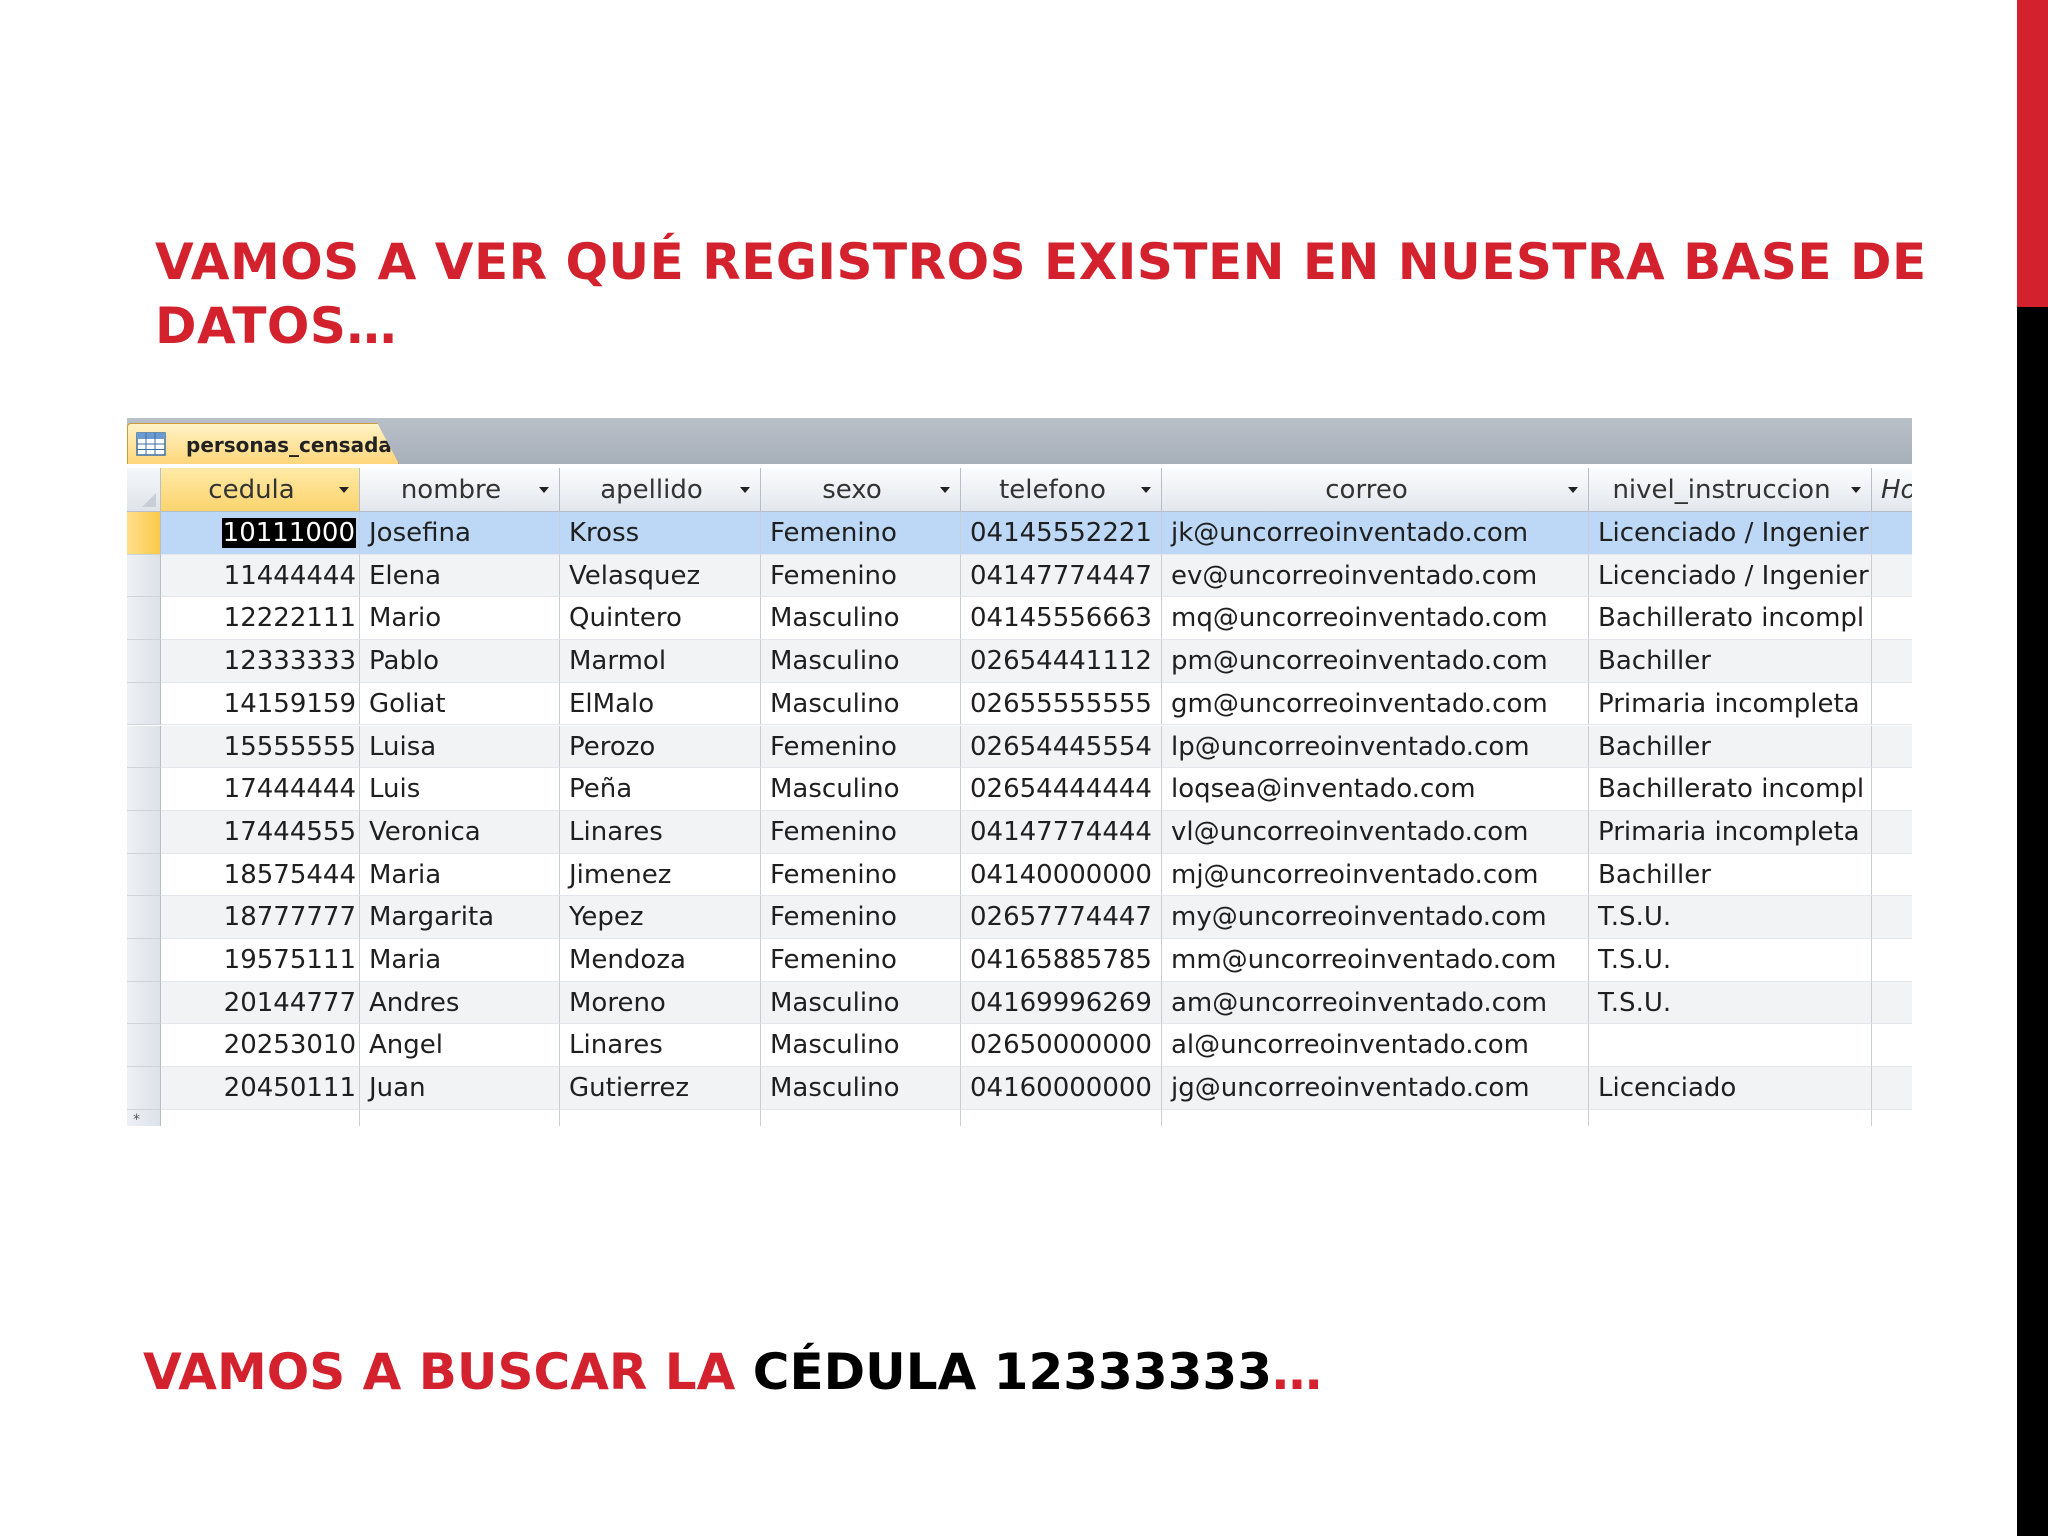  What do you see at coordinates (1375, 1046) in the screenshot?
I see `cell-correo: al@uncorreoinventado.com` at bounding box center [1375, 1046].